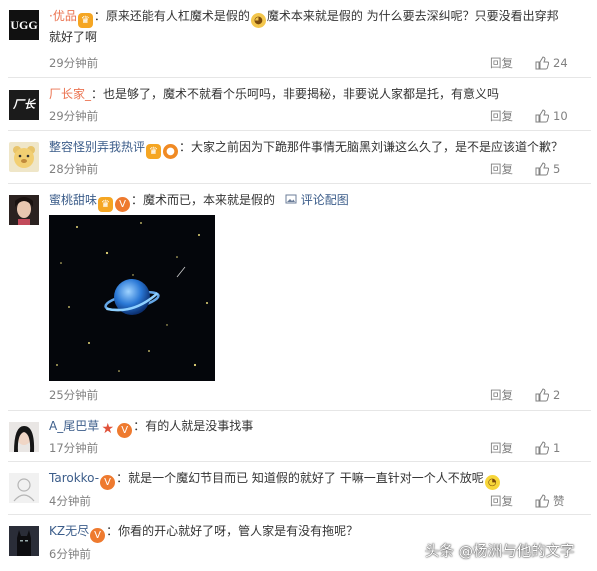 The image size is (597, 571). I want to click on comment-text: 就好了啊, so click(73, 37).